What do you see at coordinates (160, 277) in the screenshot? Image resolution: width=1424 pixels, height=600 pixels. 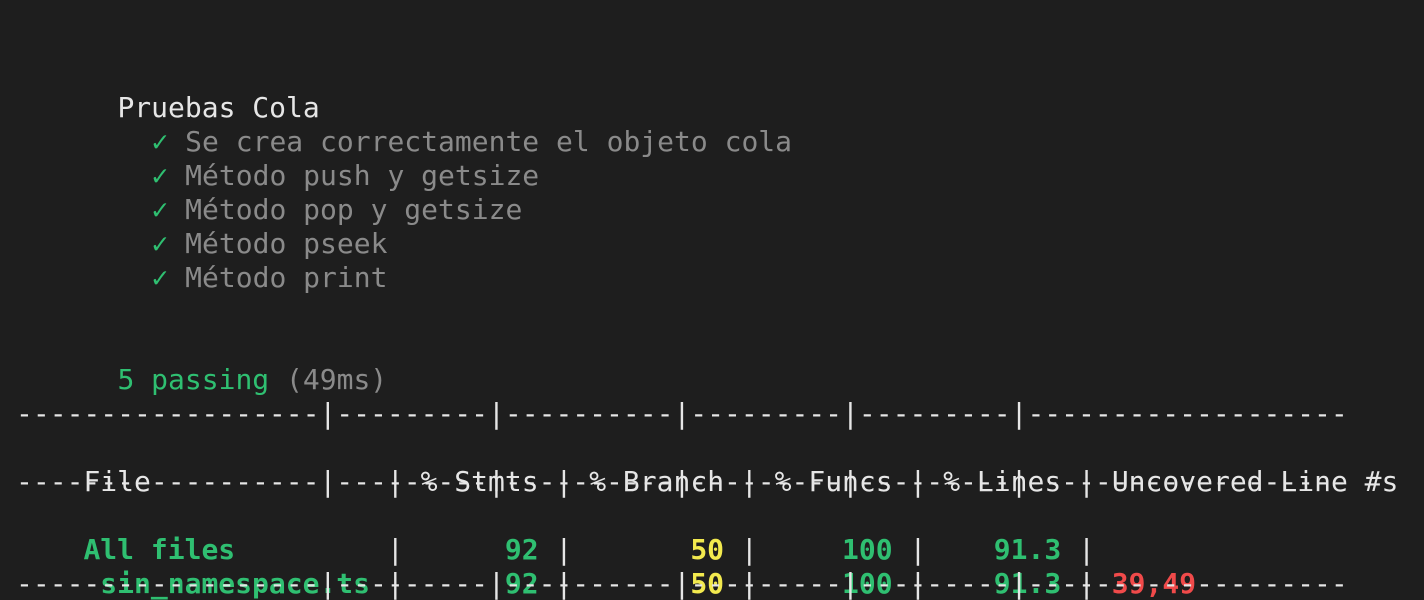 I see `checkmark-icon: ✓` at bounding box center [160, 277].